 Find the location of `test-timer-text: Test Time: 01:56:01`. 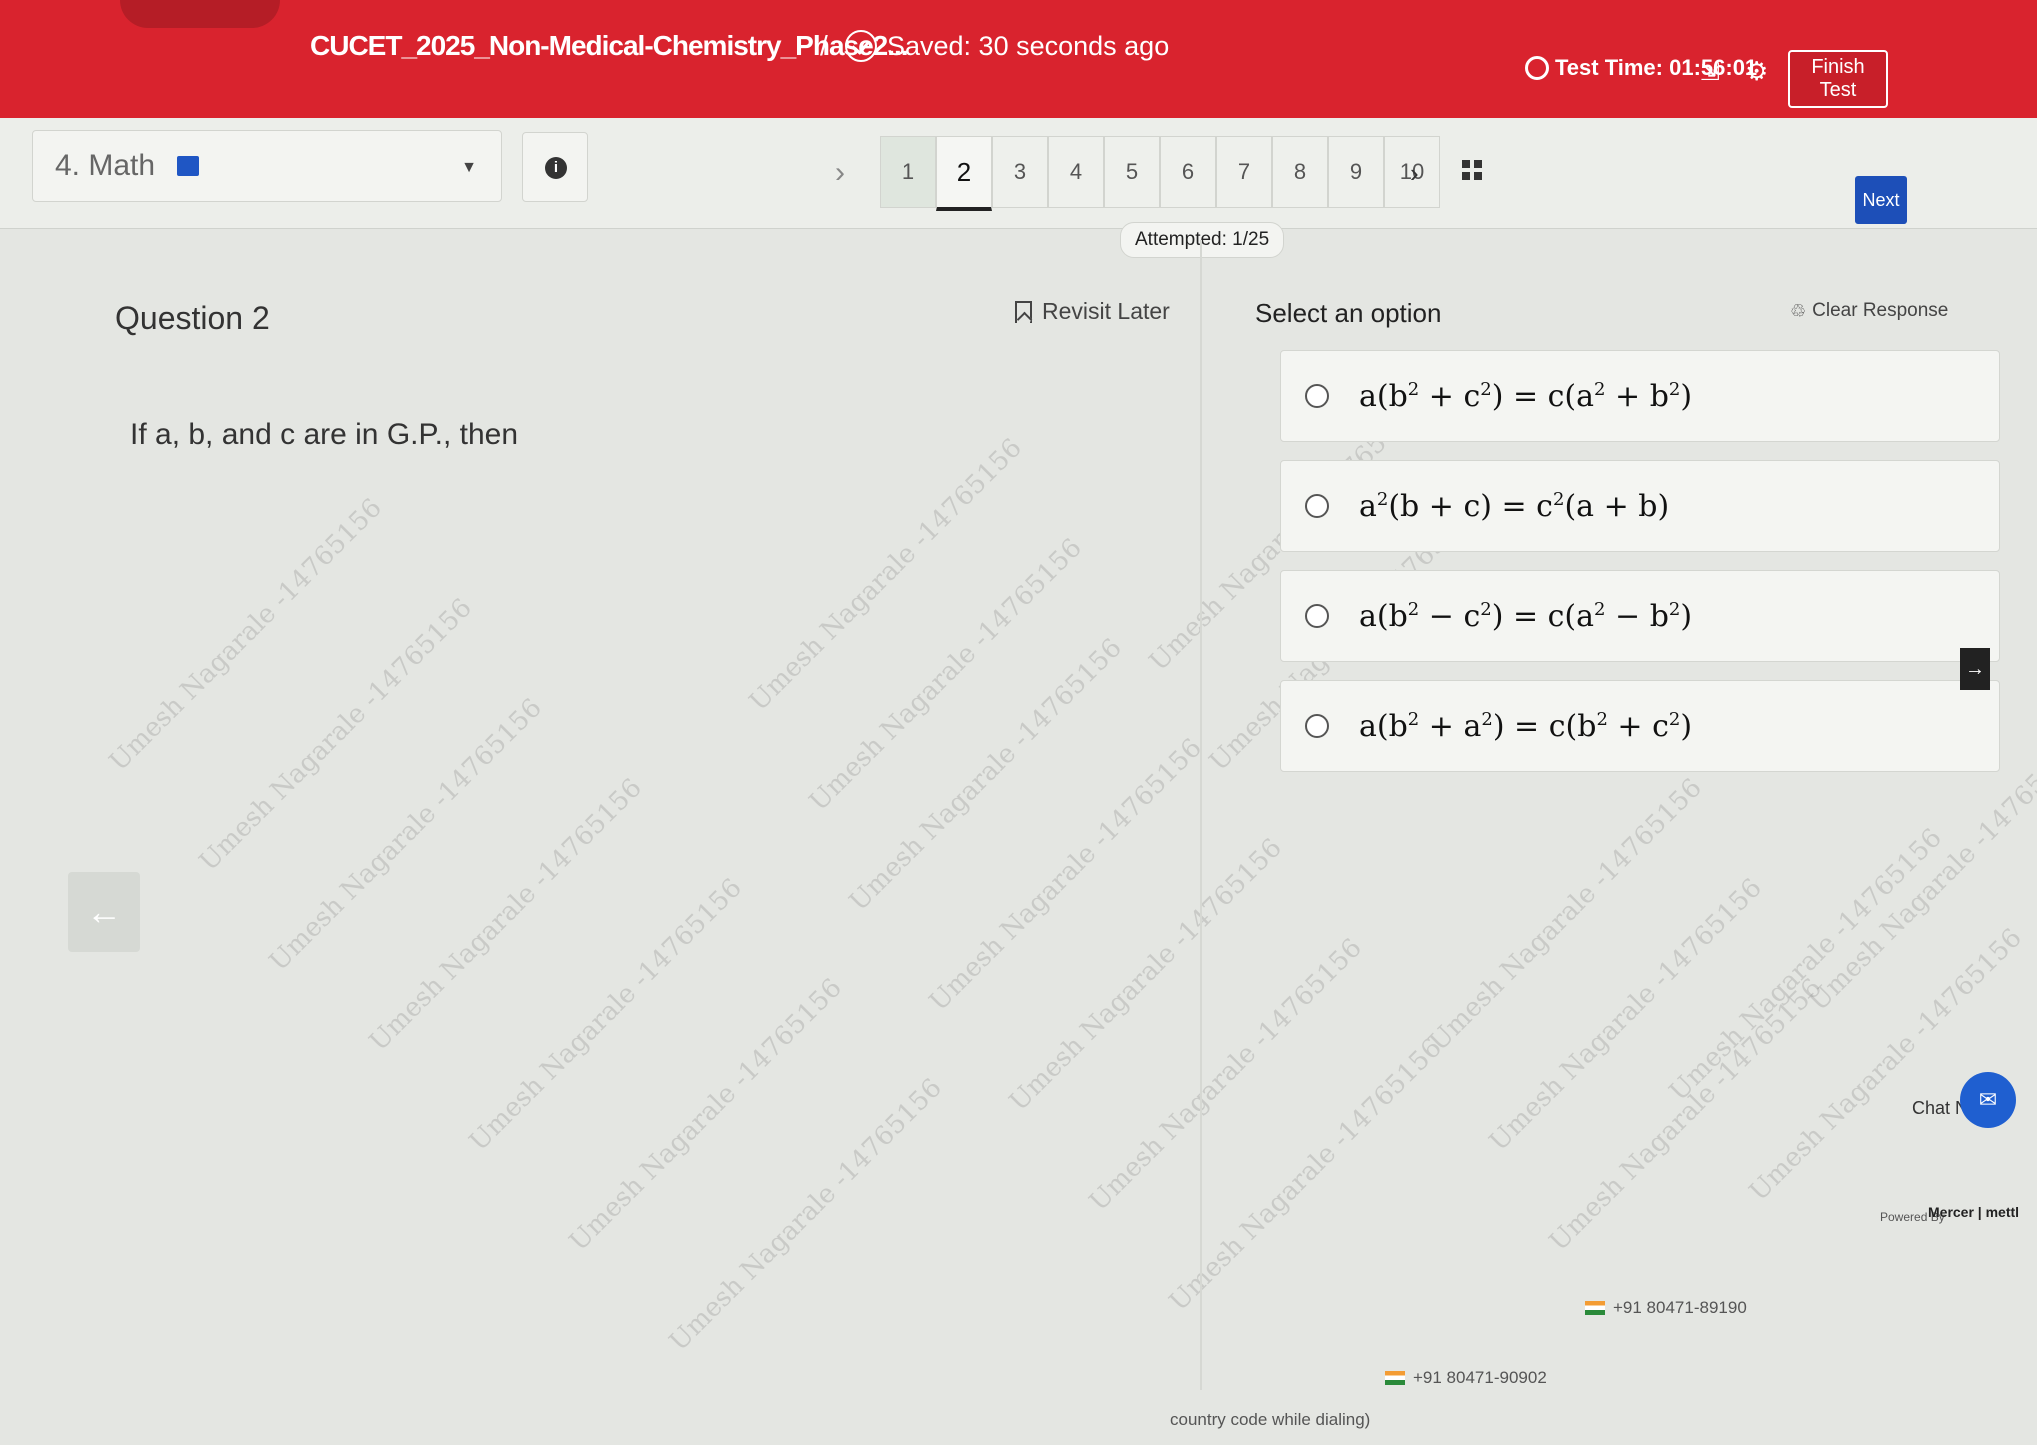

test-timer-text: Test Time: 01:56:01 is located at coordinates (1656, 67).